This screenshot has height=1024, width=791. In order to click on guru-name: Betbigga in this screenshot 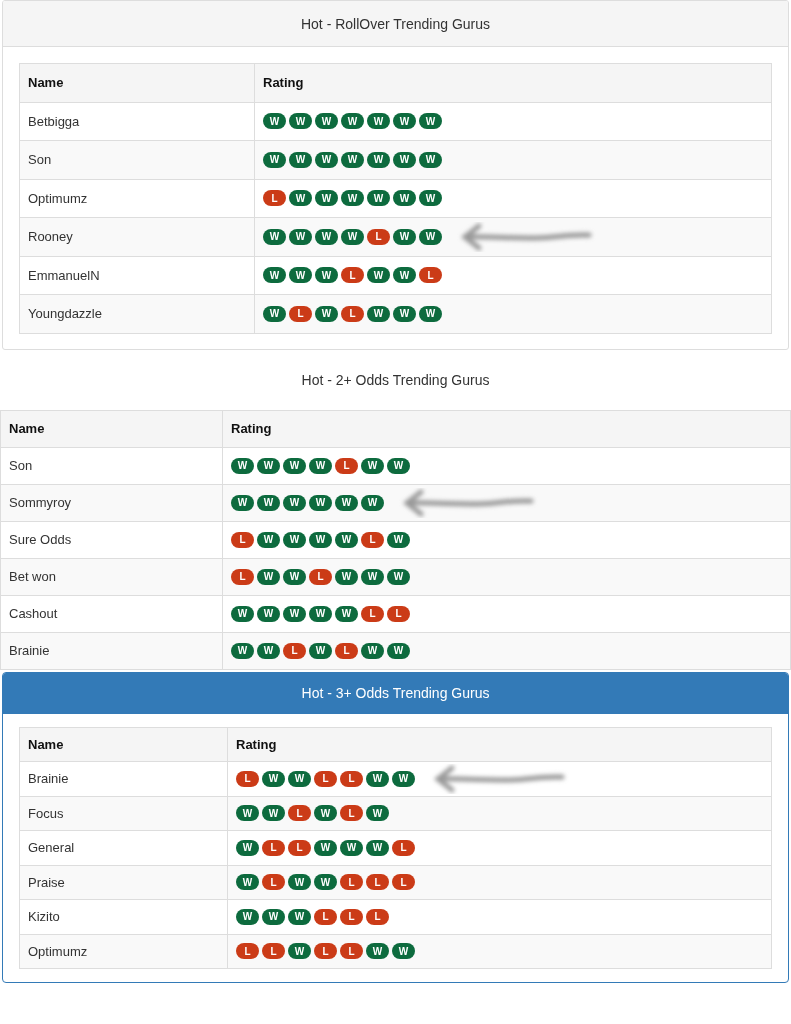, I will do `click(137, 121)`.